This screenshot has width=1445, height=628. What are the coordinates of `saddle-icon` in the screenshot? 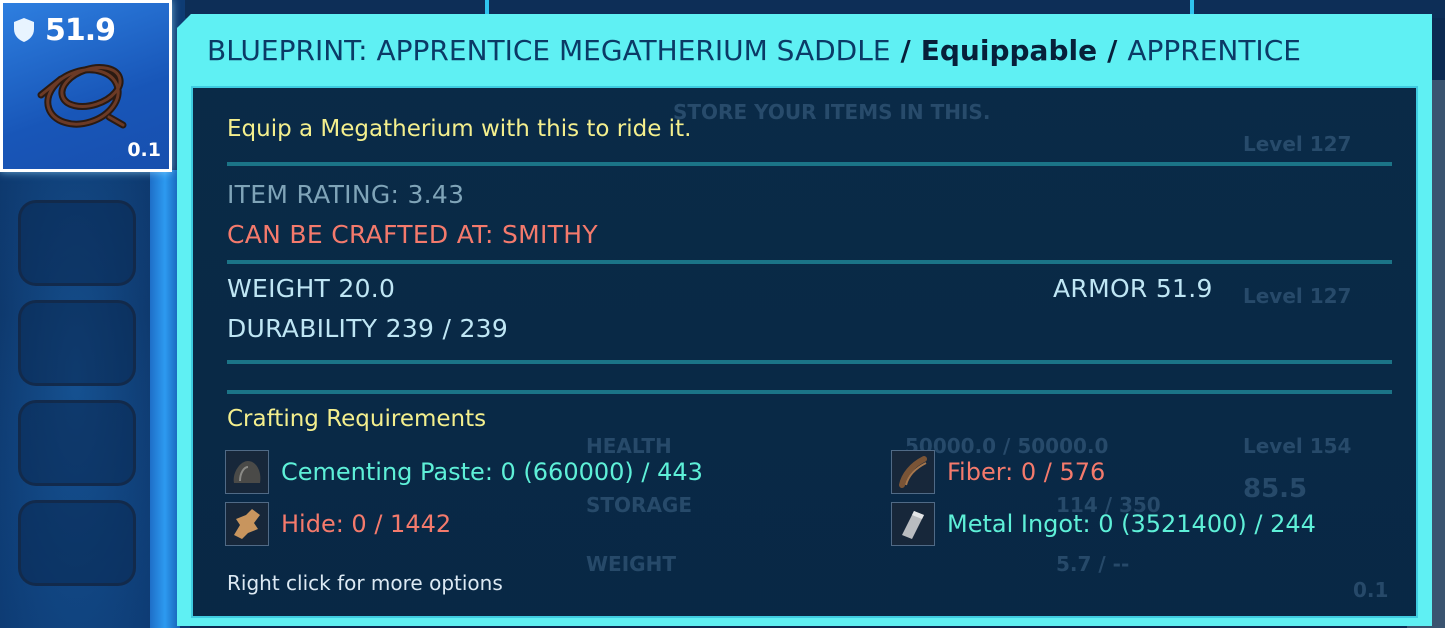 It's located at (82, 96).